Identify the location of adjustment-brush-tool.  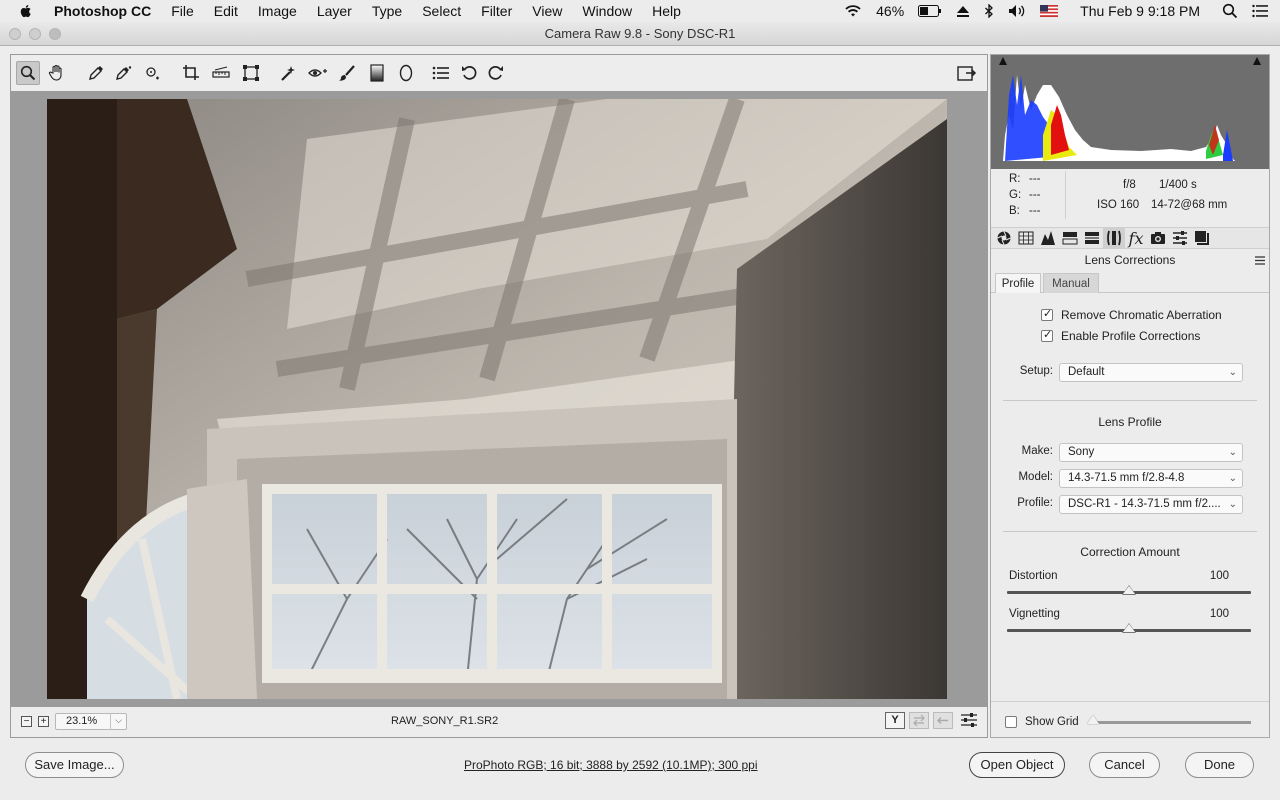
(347, 73).